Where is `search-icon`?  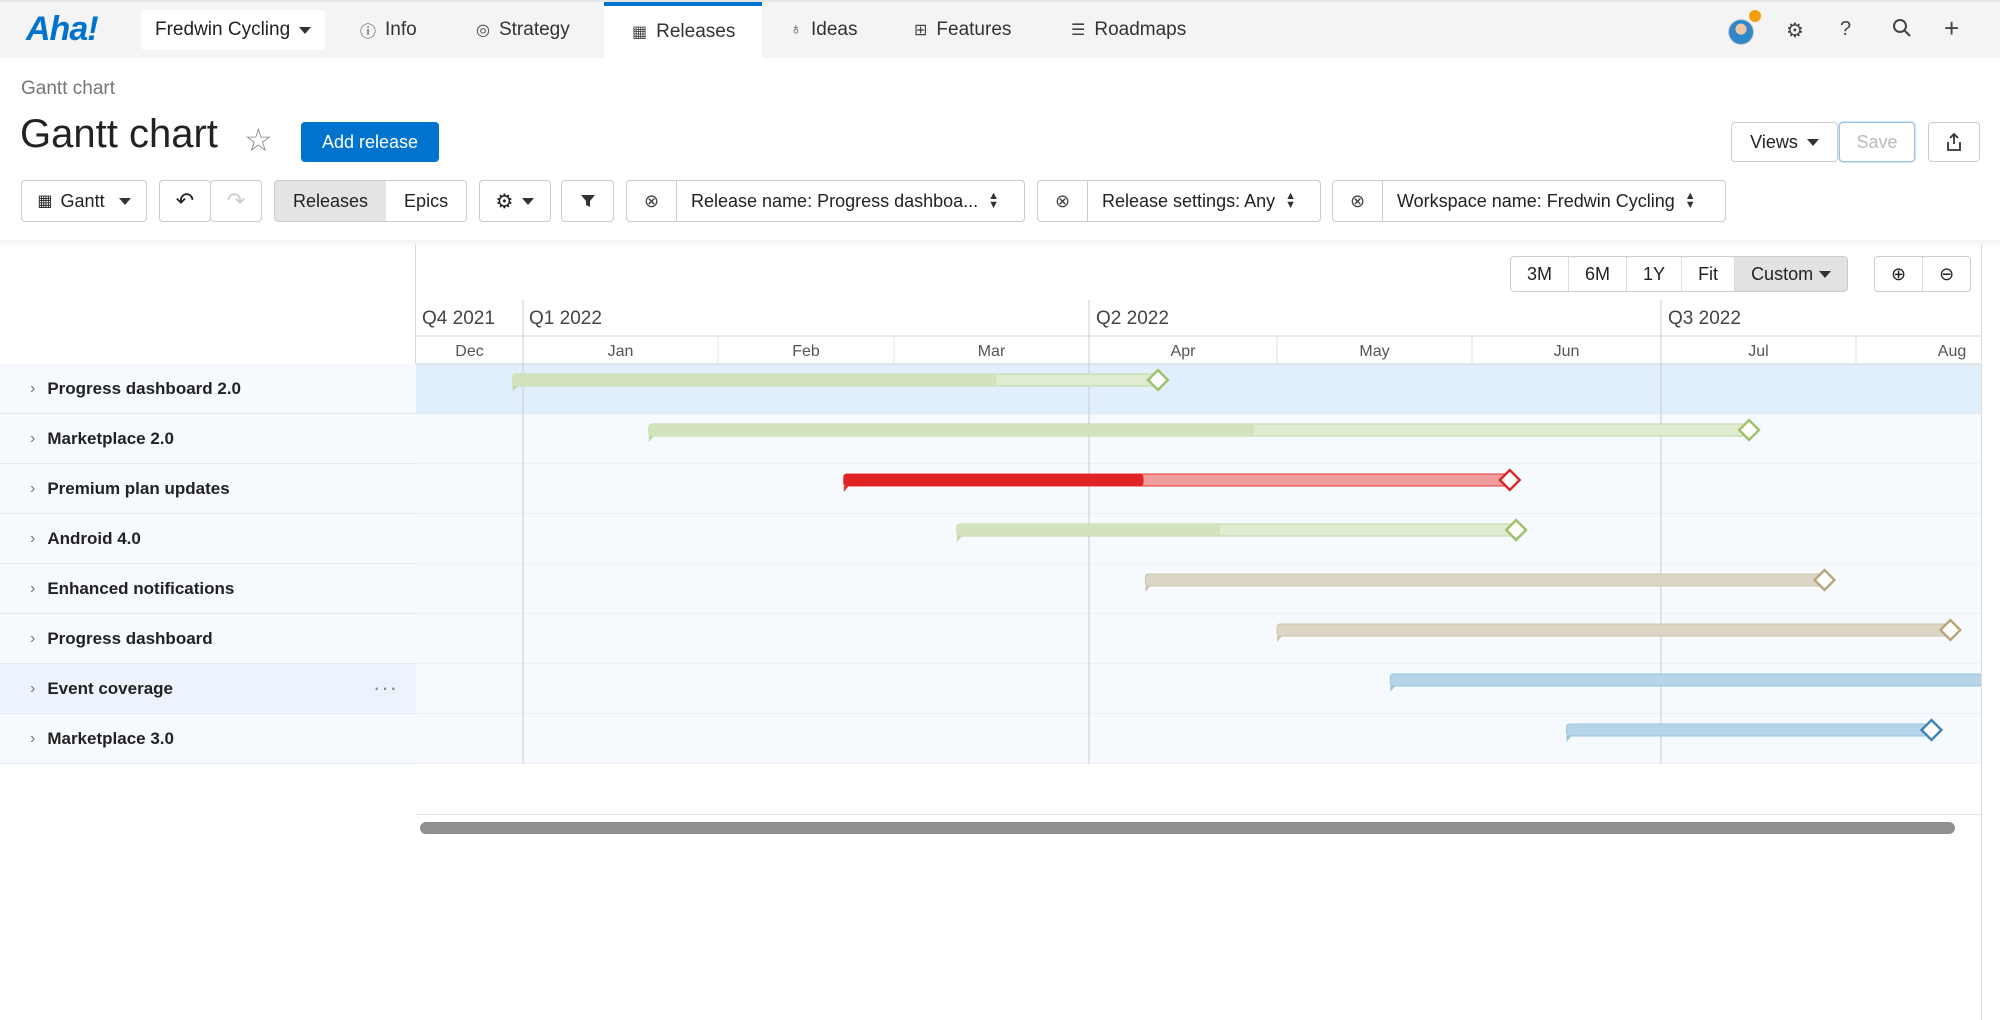 search-icon is located at coordinates (1902, 31).